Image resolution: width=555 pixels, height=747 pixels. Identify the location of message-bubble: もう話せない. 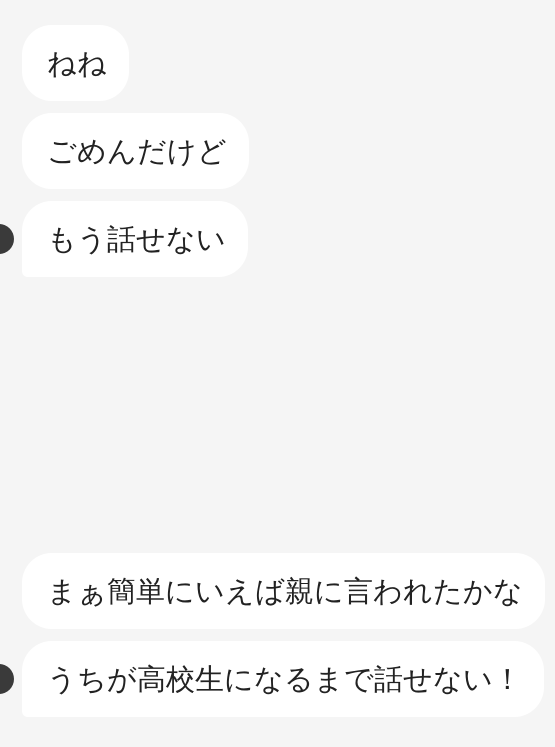
(135, 239).